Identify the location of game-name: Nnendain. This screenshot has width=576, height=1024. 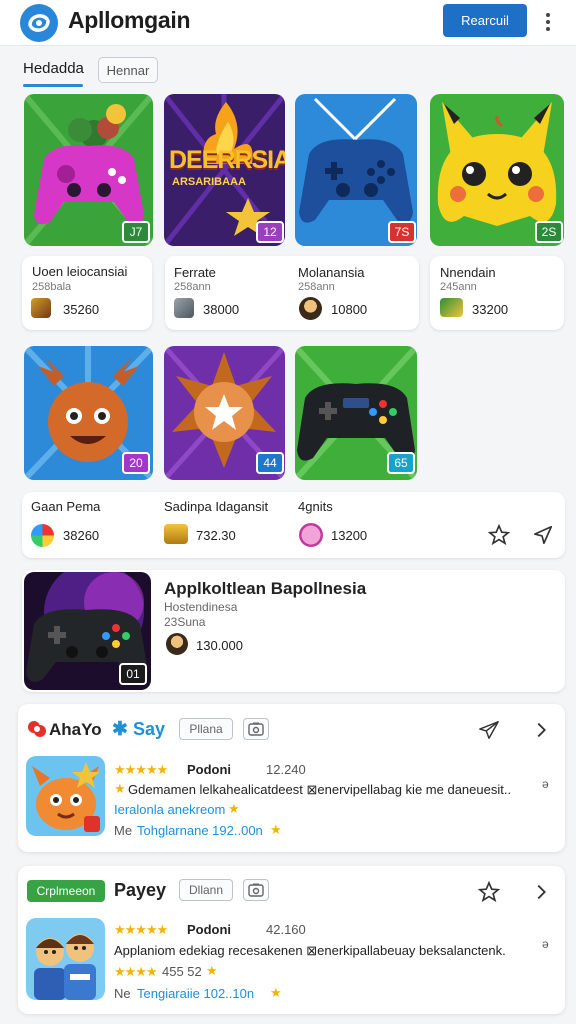
(468, 272).